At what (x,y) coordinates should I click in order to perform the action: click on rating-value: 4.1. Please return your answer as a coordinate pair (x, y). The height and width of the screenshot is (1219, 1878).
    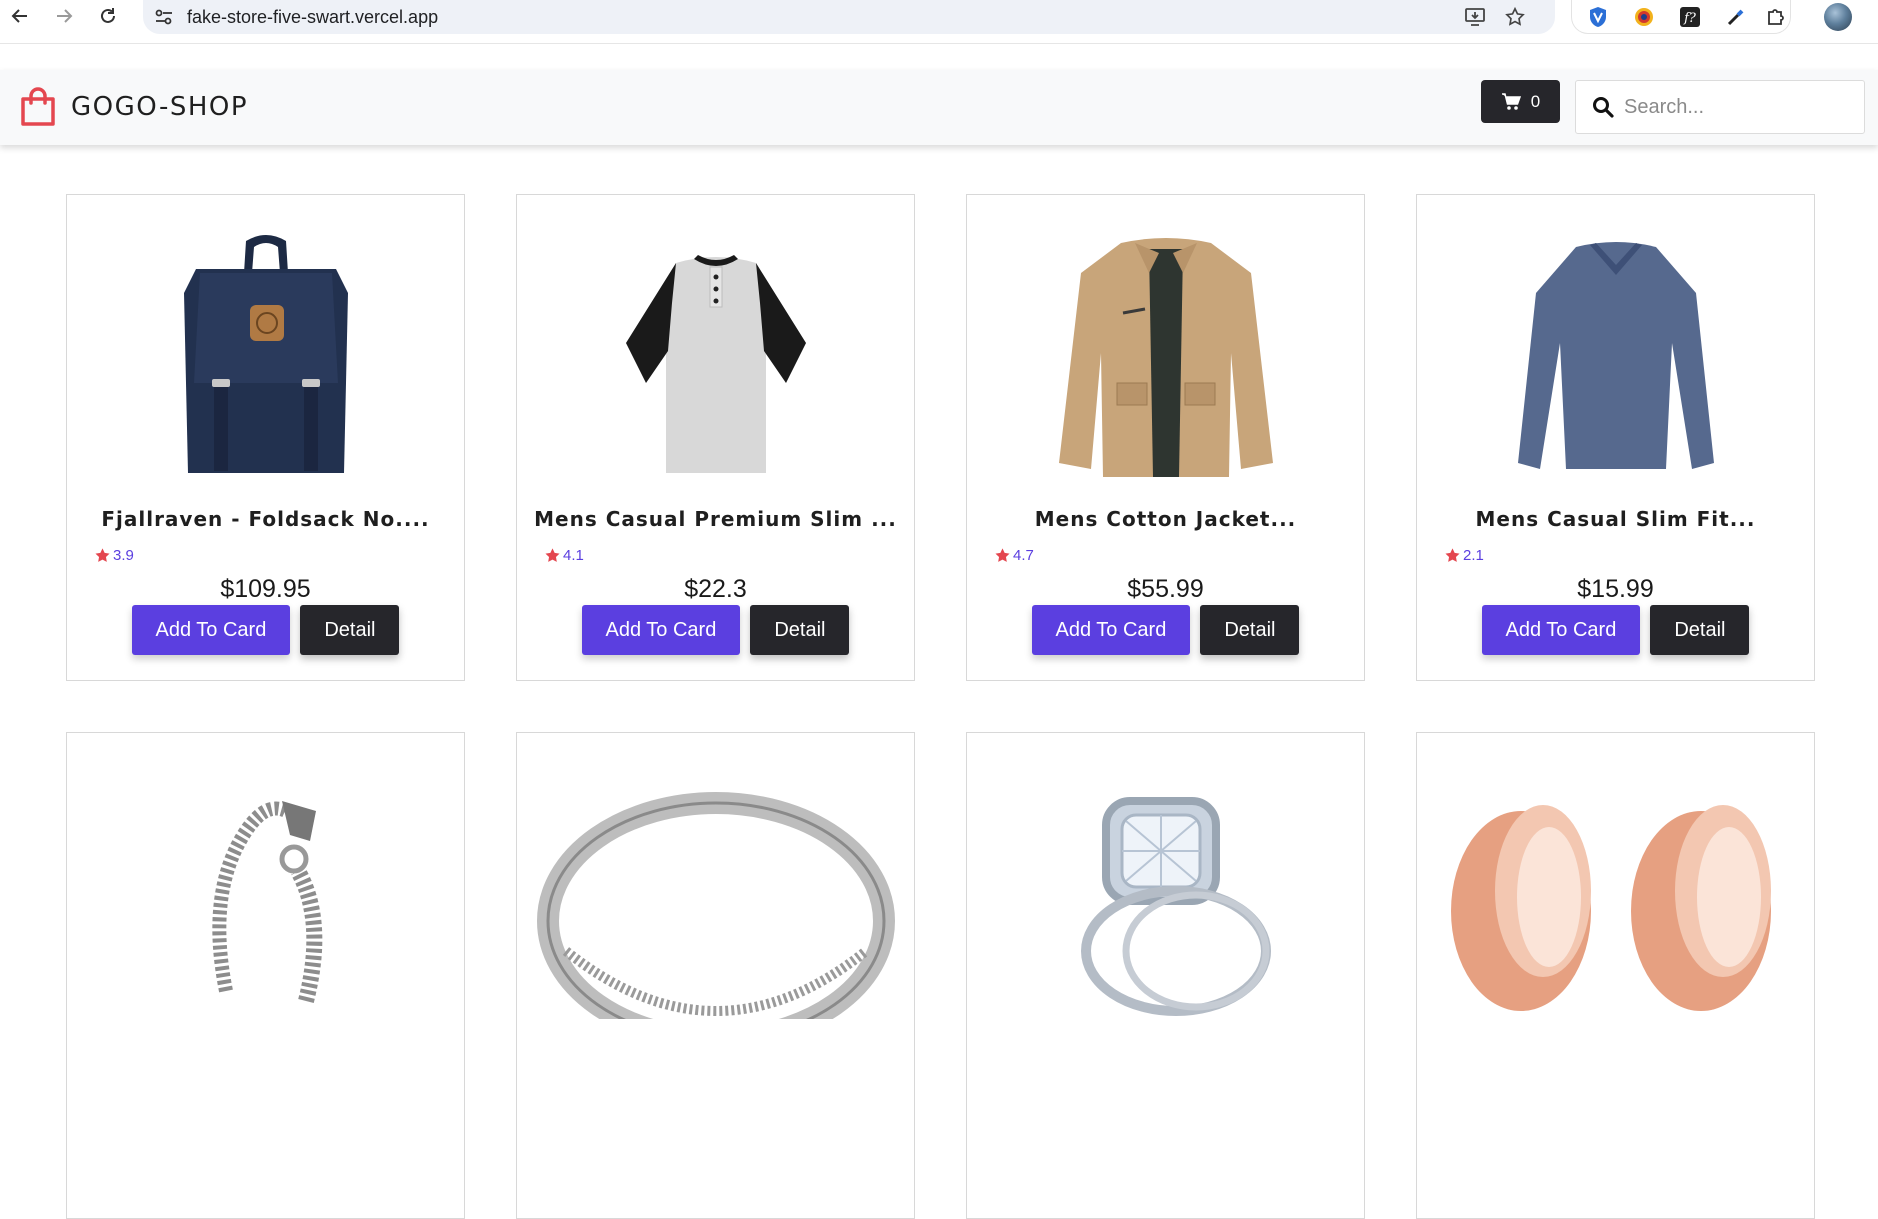
    Looking at the image, I should click on (573, 555).